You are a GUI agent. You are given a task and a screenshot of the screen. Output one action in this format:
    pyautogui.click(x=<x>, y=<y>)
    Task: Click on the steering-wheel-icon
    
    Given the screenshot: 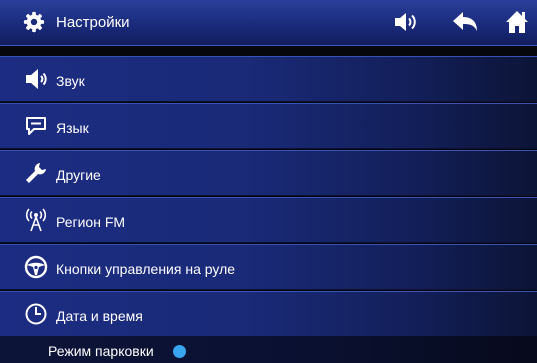 What is the action you would take?
    pyautogui.click(x=36, y=267)
    